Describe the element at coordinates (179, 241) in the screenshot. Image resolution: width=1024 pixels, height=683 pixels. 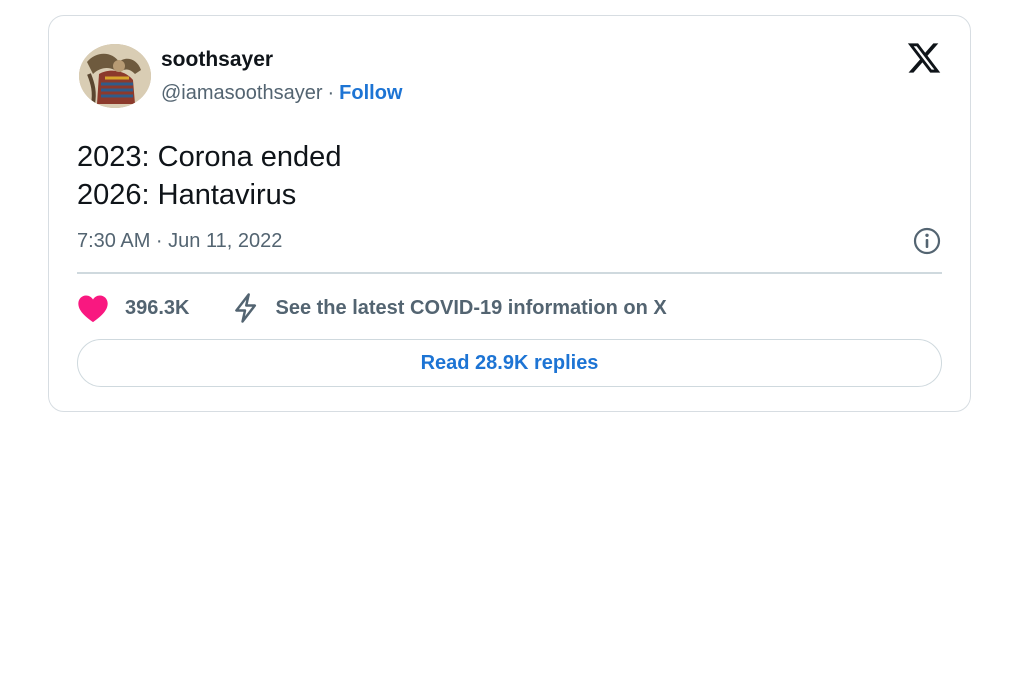
I see `tweet-timestamp: 7:30 AM · Jun 11, 2022` at that location.